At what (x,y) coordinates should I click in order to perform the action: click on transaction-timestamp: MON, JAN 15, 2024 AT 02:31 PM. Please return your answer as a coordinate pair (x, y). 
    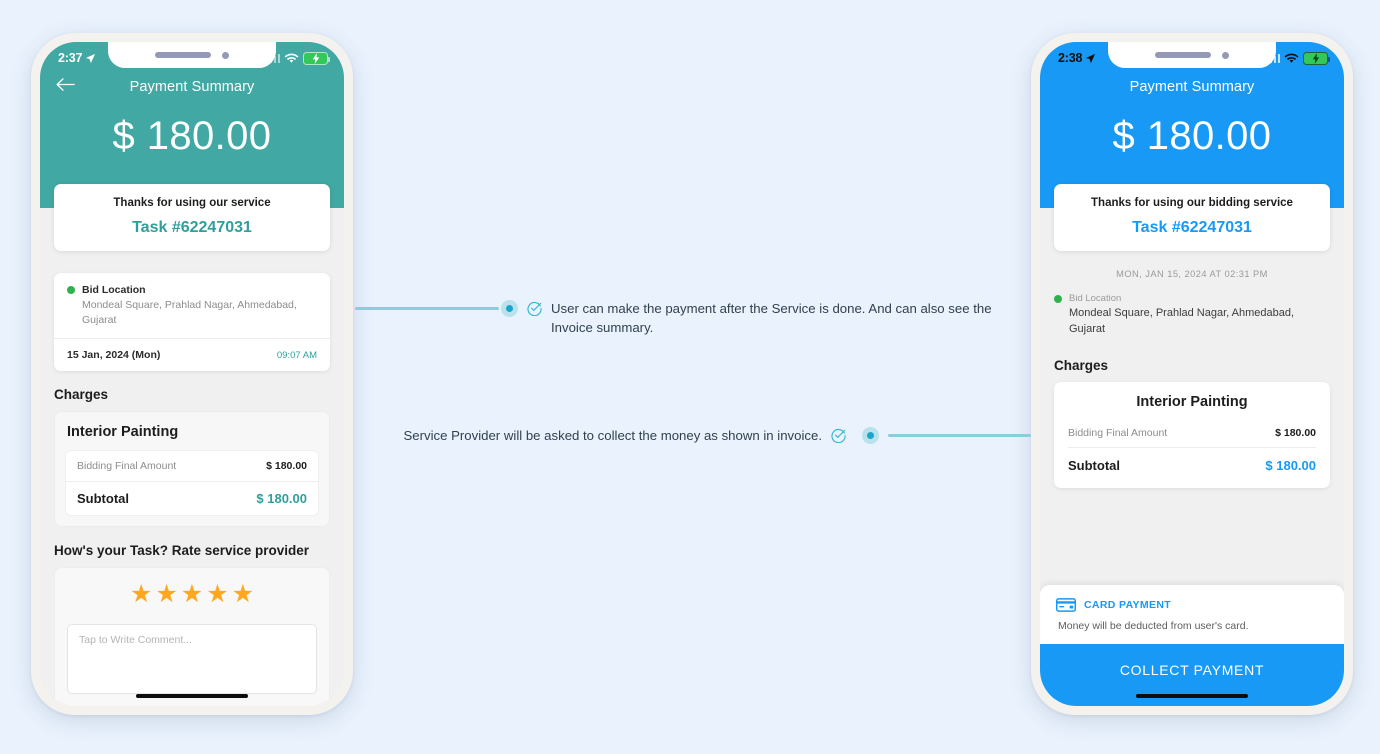
    Looking at the image, I should click on (1192, 274).